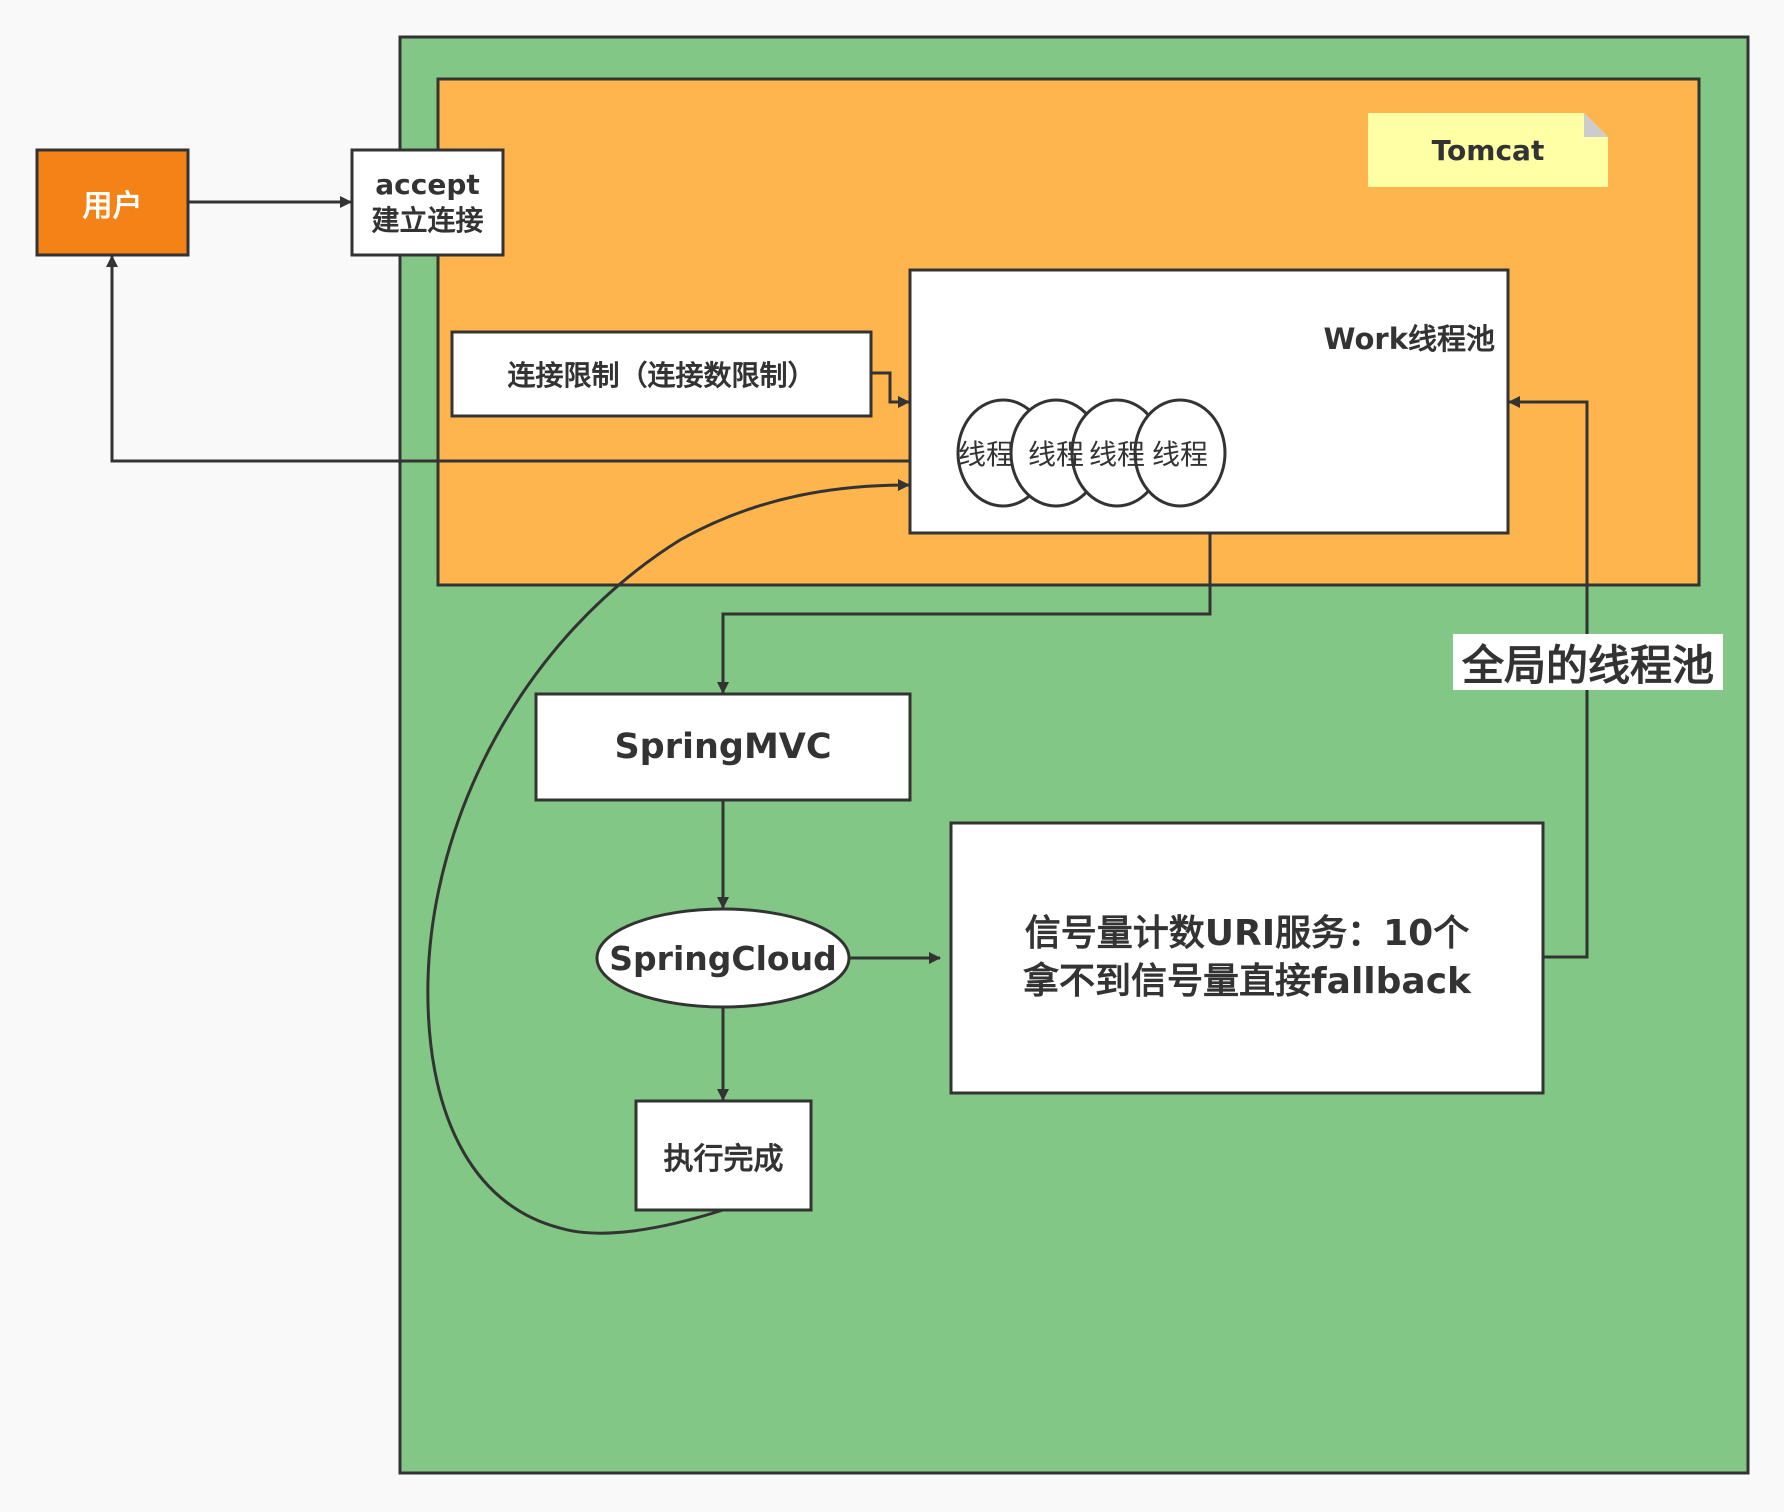 This screenshot has width=1784, height=1512. Describe the element at coordinates (1247, 981) in the screenshot. I see `semaphore-label-line2: 拿不到信号量直接fallback` at that location.